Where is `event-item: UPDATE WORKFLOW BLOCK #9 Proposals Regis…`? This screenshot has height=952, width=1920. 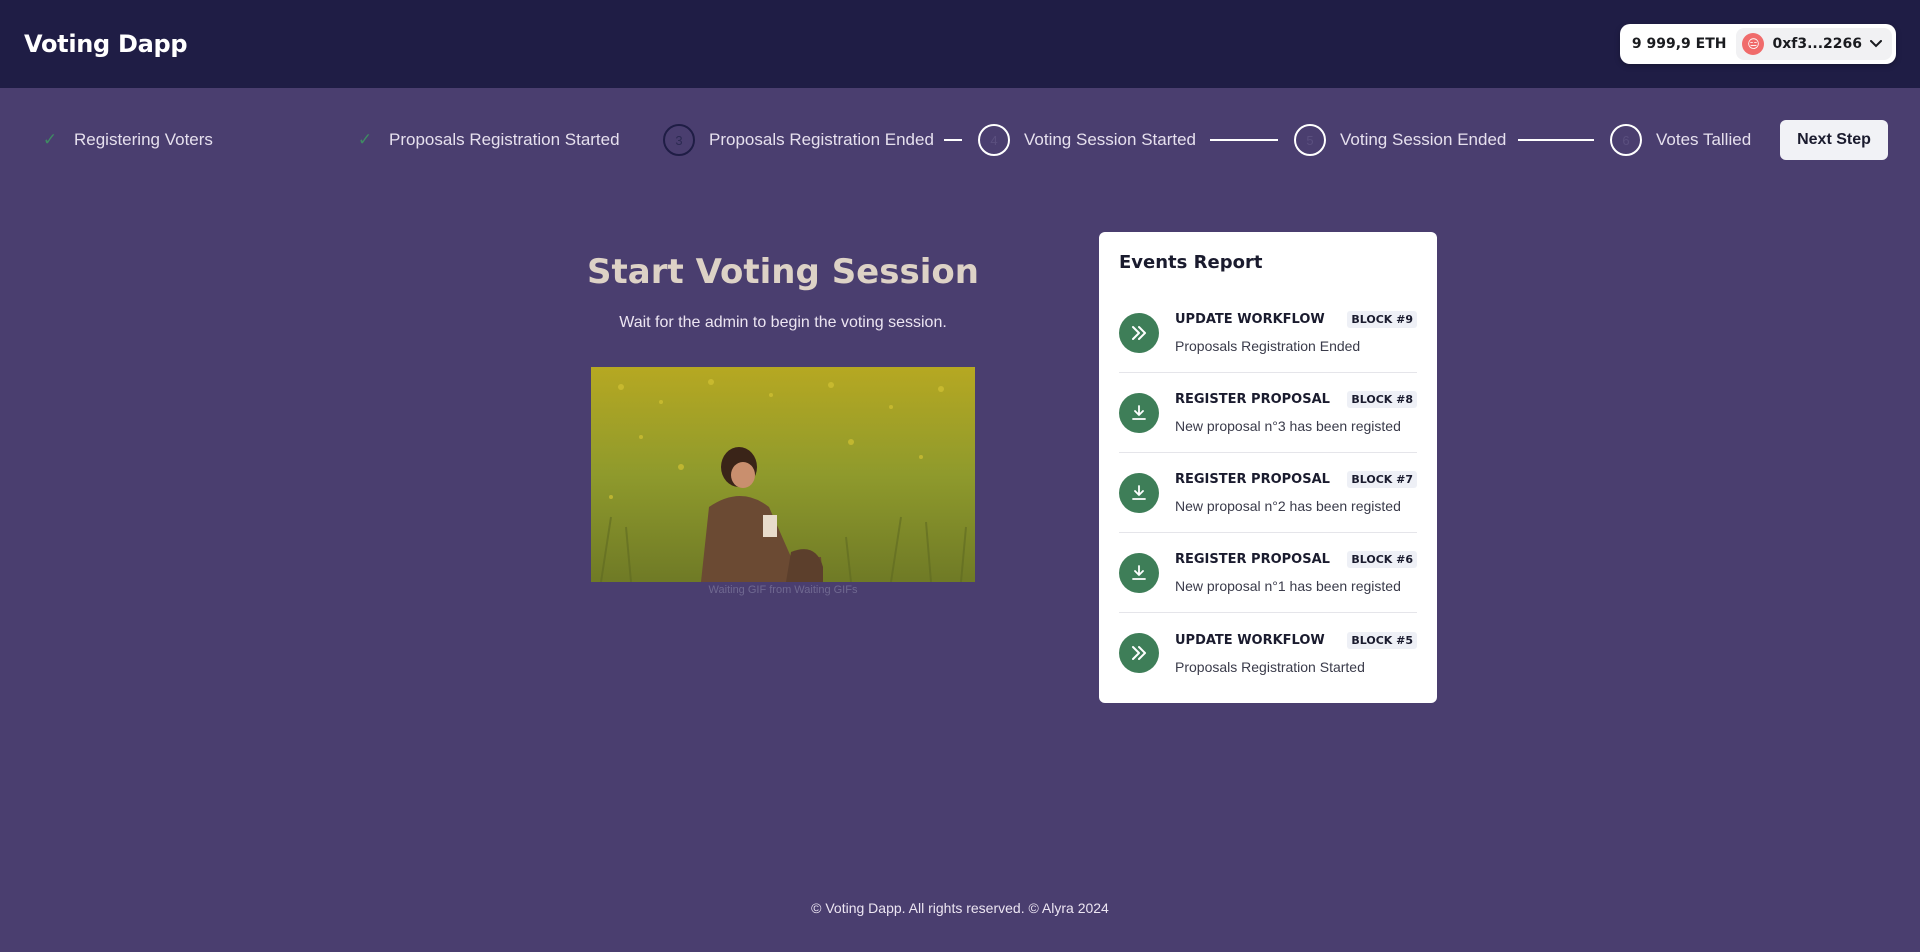
event-item: UPDATE WORKFLOW BLOCK #9 Proposals Regis… is located at coordinates (1268, 333).